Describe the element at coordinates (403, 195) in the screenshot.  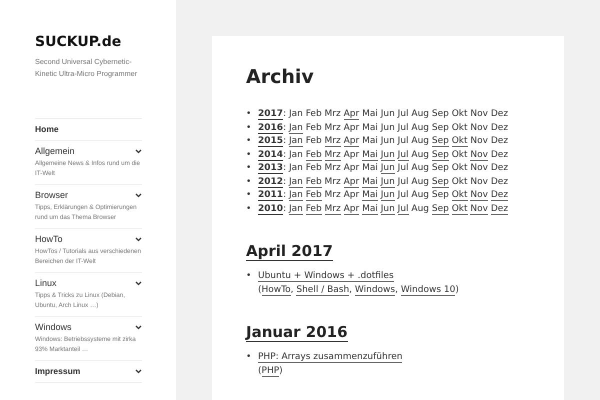
I see `month-label: Jul` at that location.